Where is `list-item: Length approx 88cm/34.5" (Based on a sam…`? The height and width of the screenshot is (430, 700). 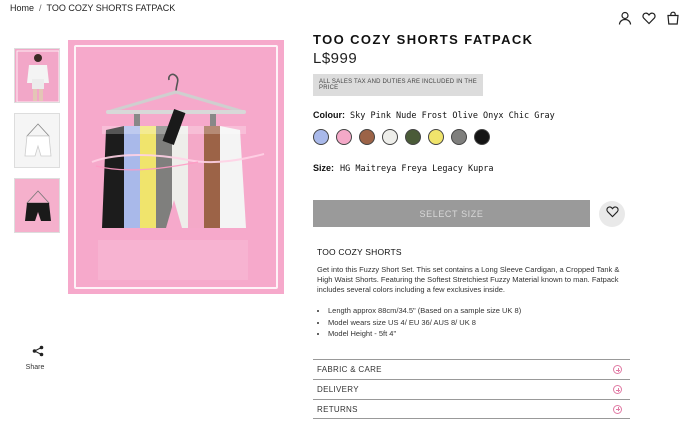
list-item: Length approx 88cm/34.5" (Based on a sam… is located at coordinates (477, 311).